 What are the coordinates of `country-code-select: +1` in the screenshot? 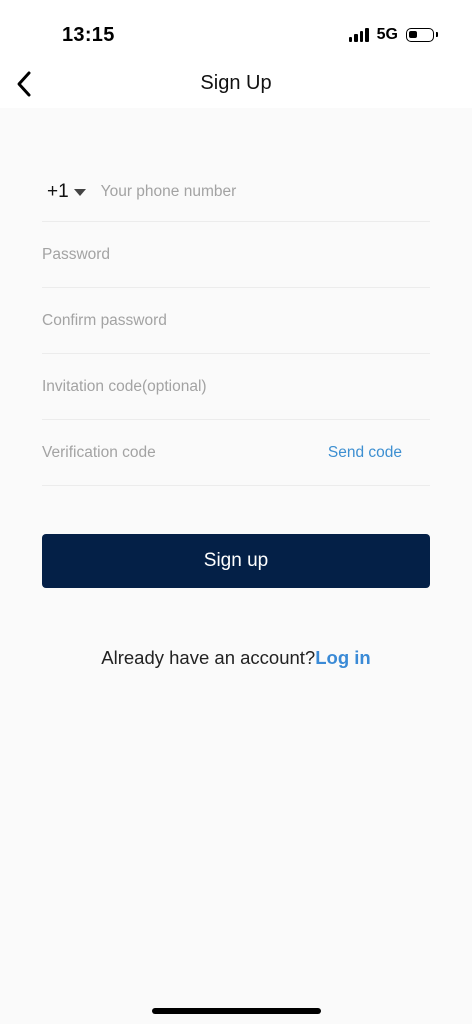 It's located at (64, 192).